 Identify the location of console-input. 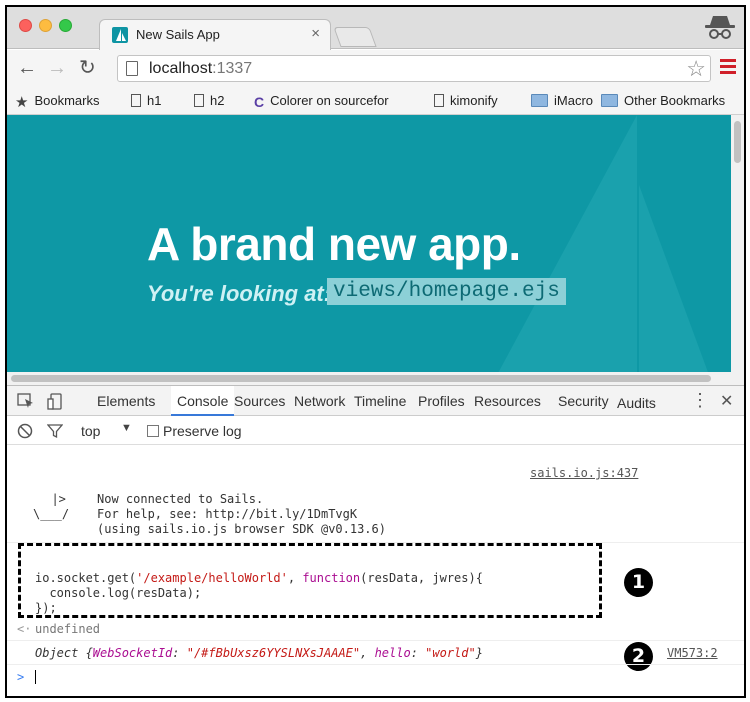
(35, 677).